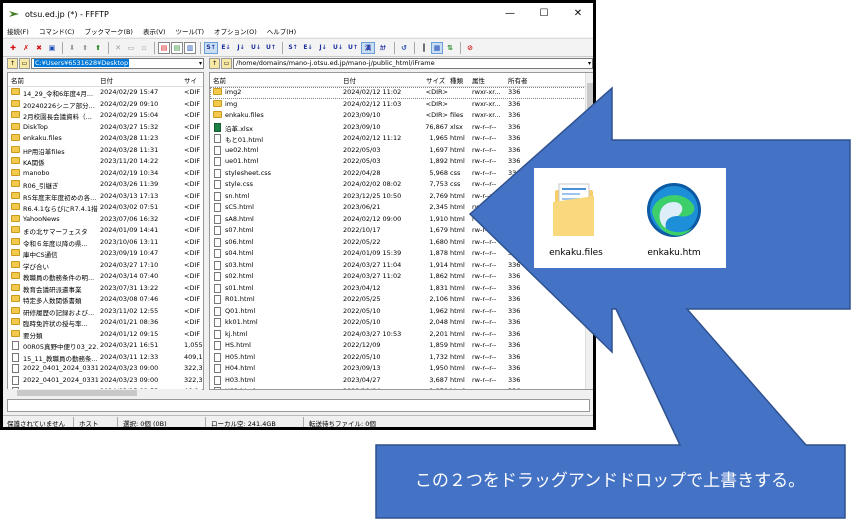 Image resolution: width=851 pixels, height=523 pixels. I want to click on remote-col-date: 日付, so click(349, 80).